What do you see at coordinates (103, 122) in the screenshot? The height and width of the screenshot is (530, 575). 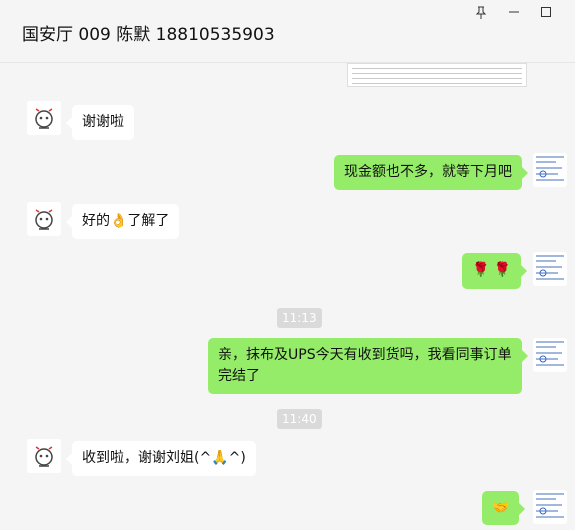 I see `message-text: 谢谢啦` at bounding box center [103, 122].